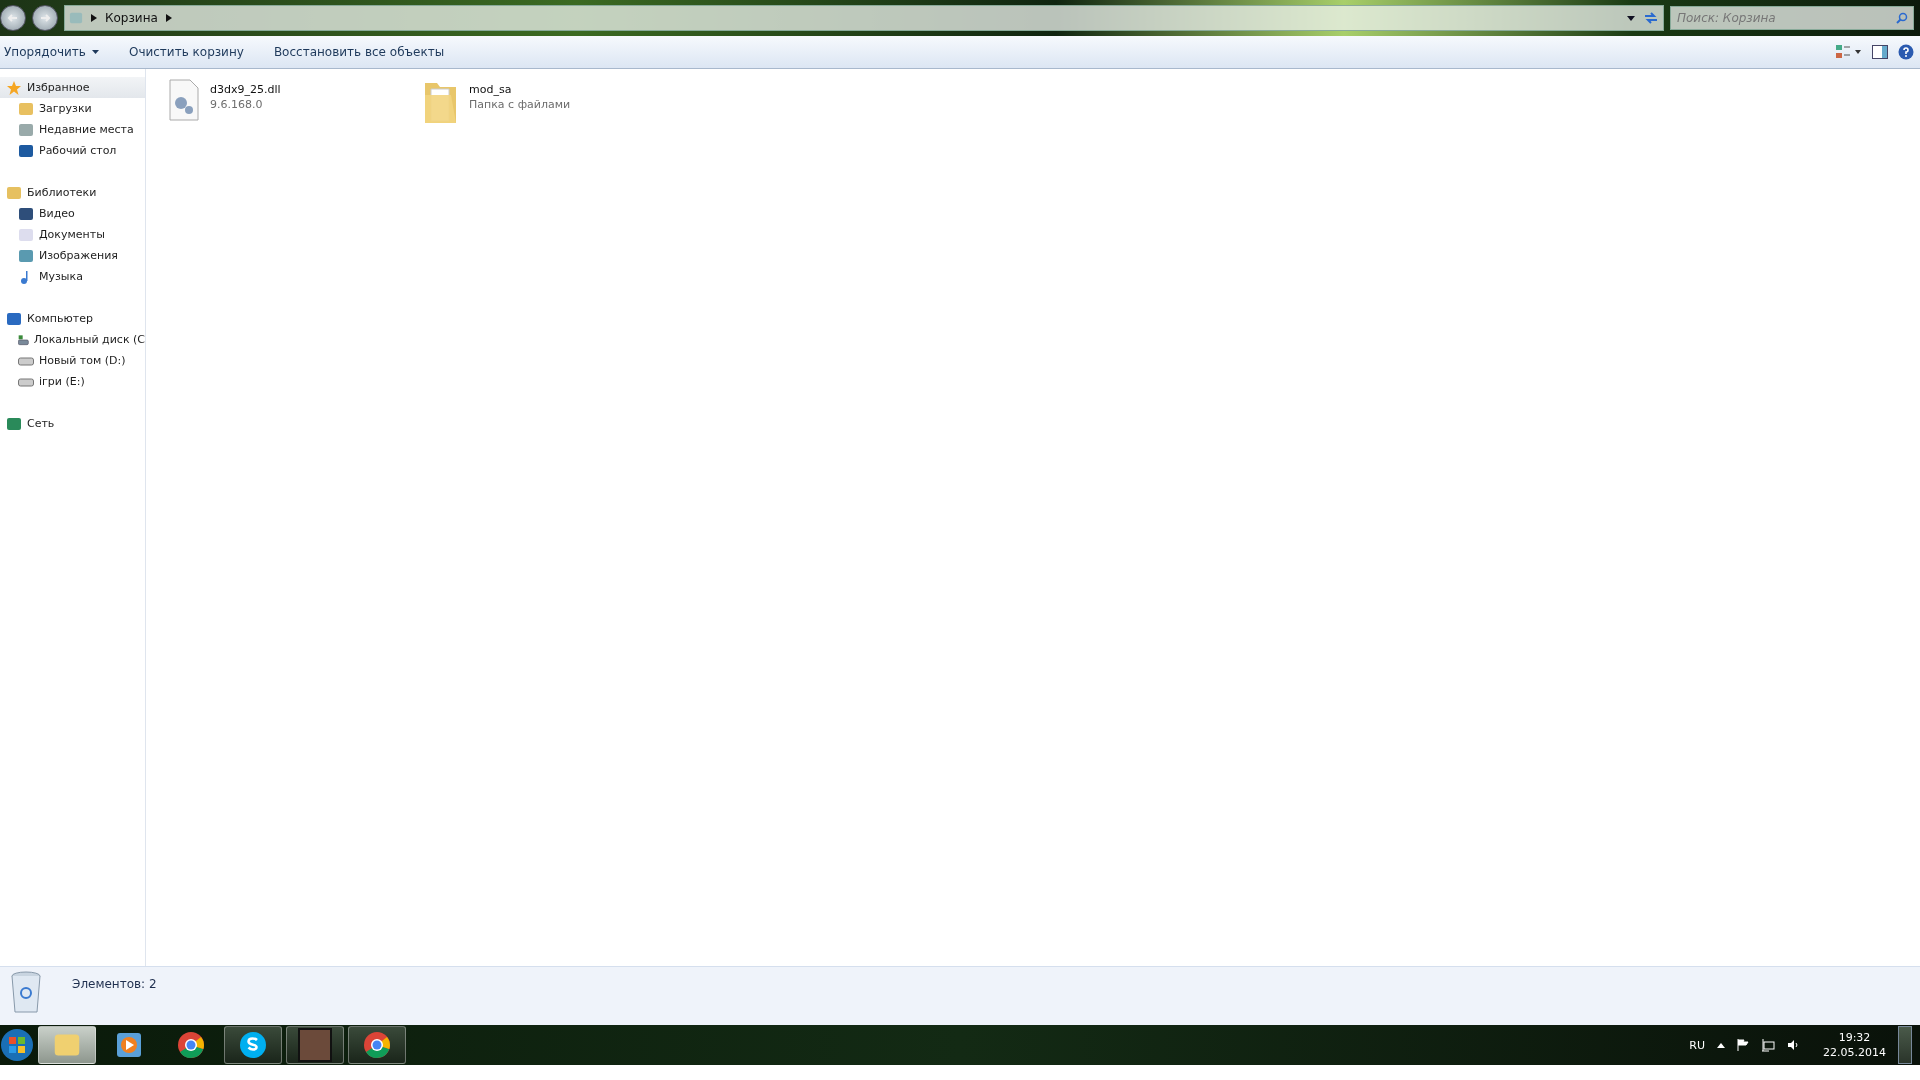  Describe the element at coordinates (14, 87) in the screenshot. I see `star-icon` at that location.